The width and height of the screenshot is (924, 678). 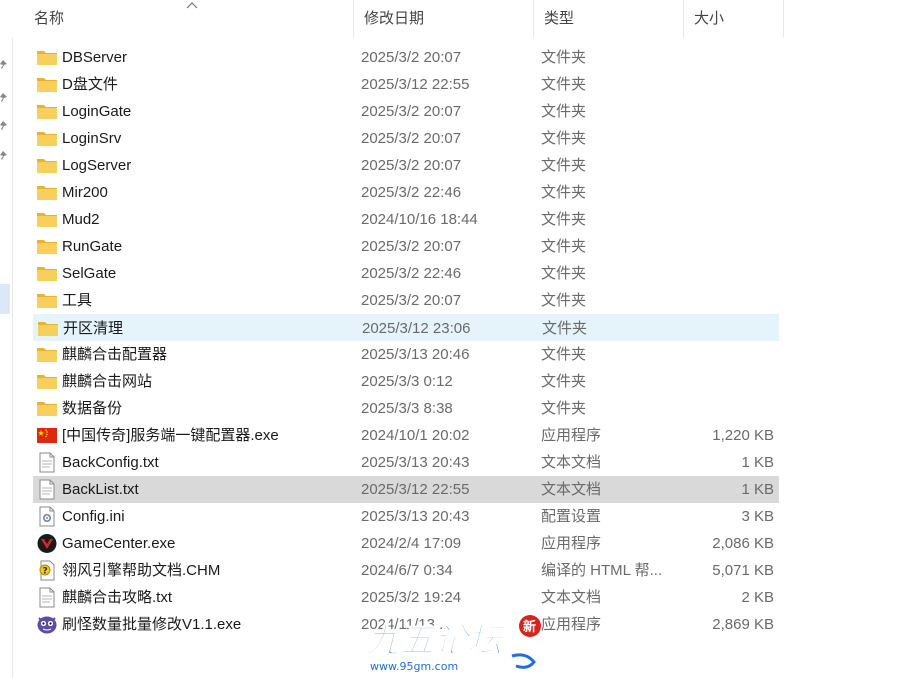 I want to click on column-header-size: 大小, so click(x=734, y=19).